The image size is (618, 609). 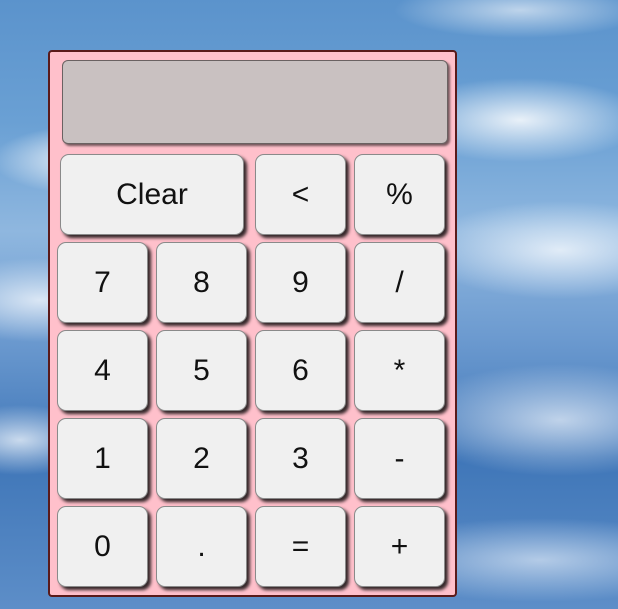 I want to click on digit-8-button: 8, so click(x=201, y=282).